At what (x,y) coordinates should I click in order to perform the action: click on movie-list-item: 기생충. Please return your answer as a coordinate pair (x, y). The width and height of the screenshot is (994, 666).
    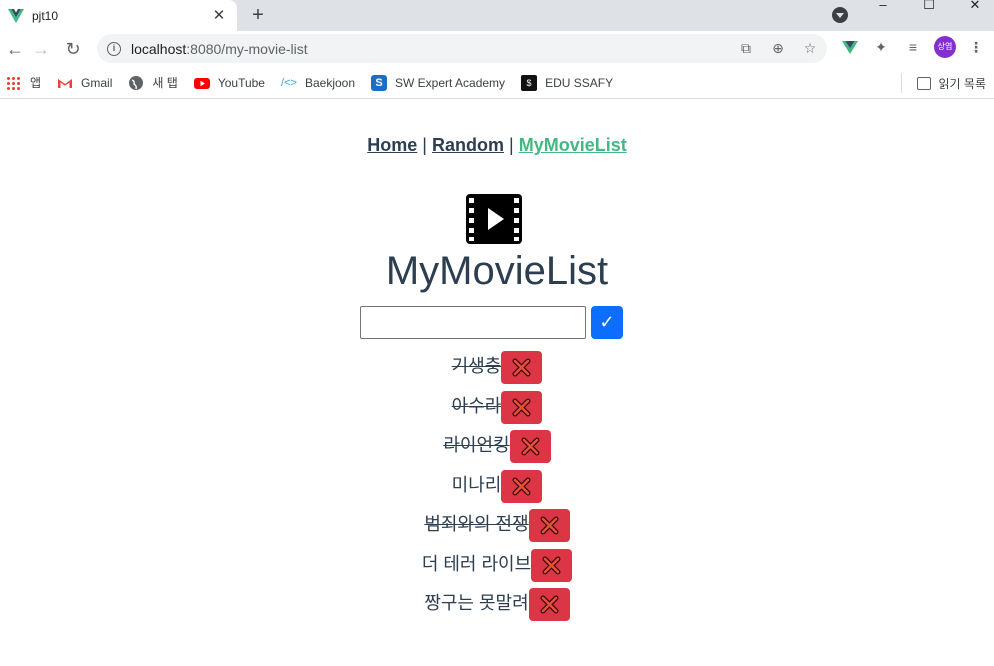
    Looking at the image, I should click on (497, 369).